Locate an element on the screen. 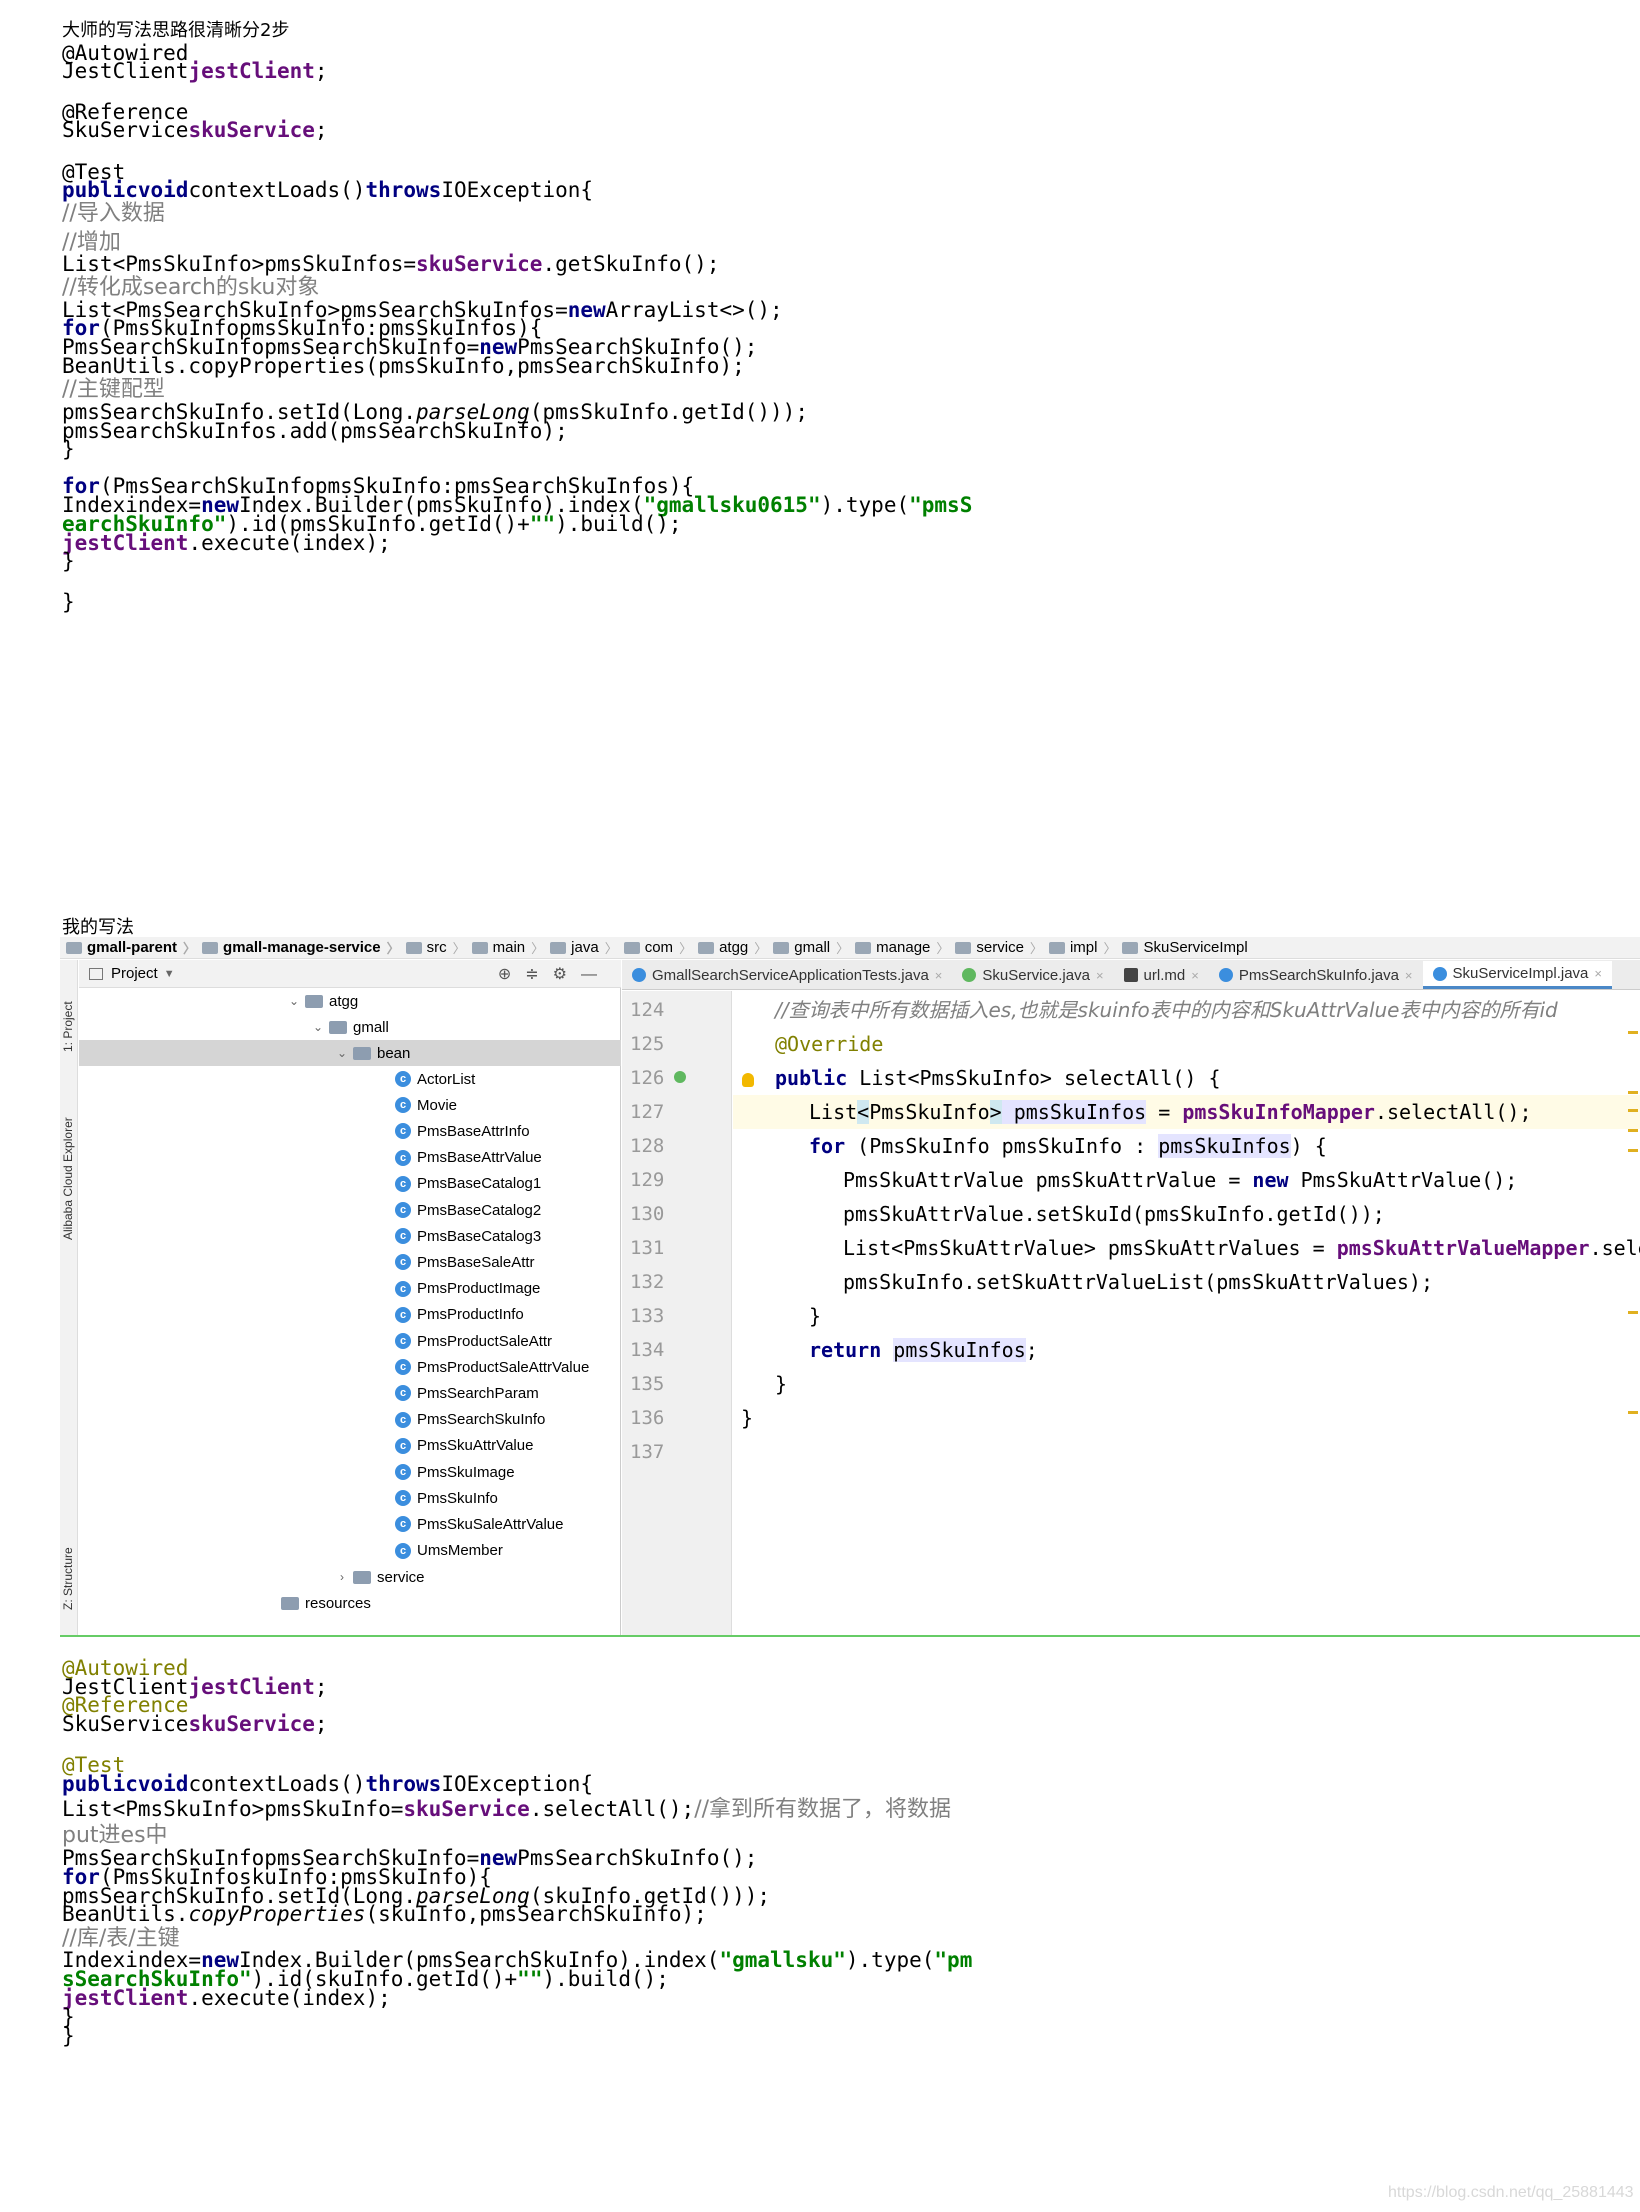 The height and width of the screenshot is (2212, 1640). editor-tab: SkuServiceImpl.java × is located at coordinates (1517, 975).